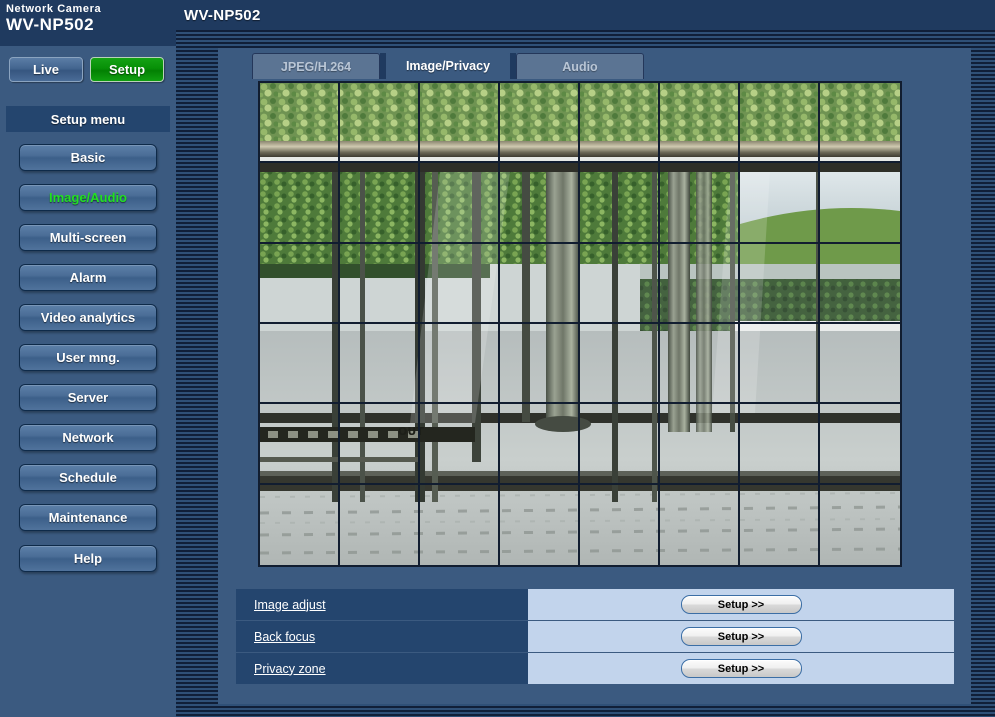 The width and height of the screenshot is (995, 717). I want to click on table-row: Back focus Setup >>, so click(595, 636).